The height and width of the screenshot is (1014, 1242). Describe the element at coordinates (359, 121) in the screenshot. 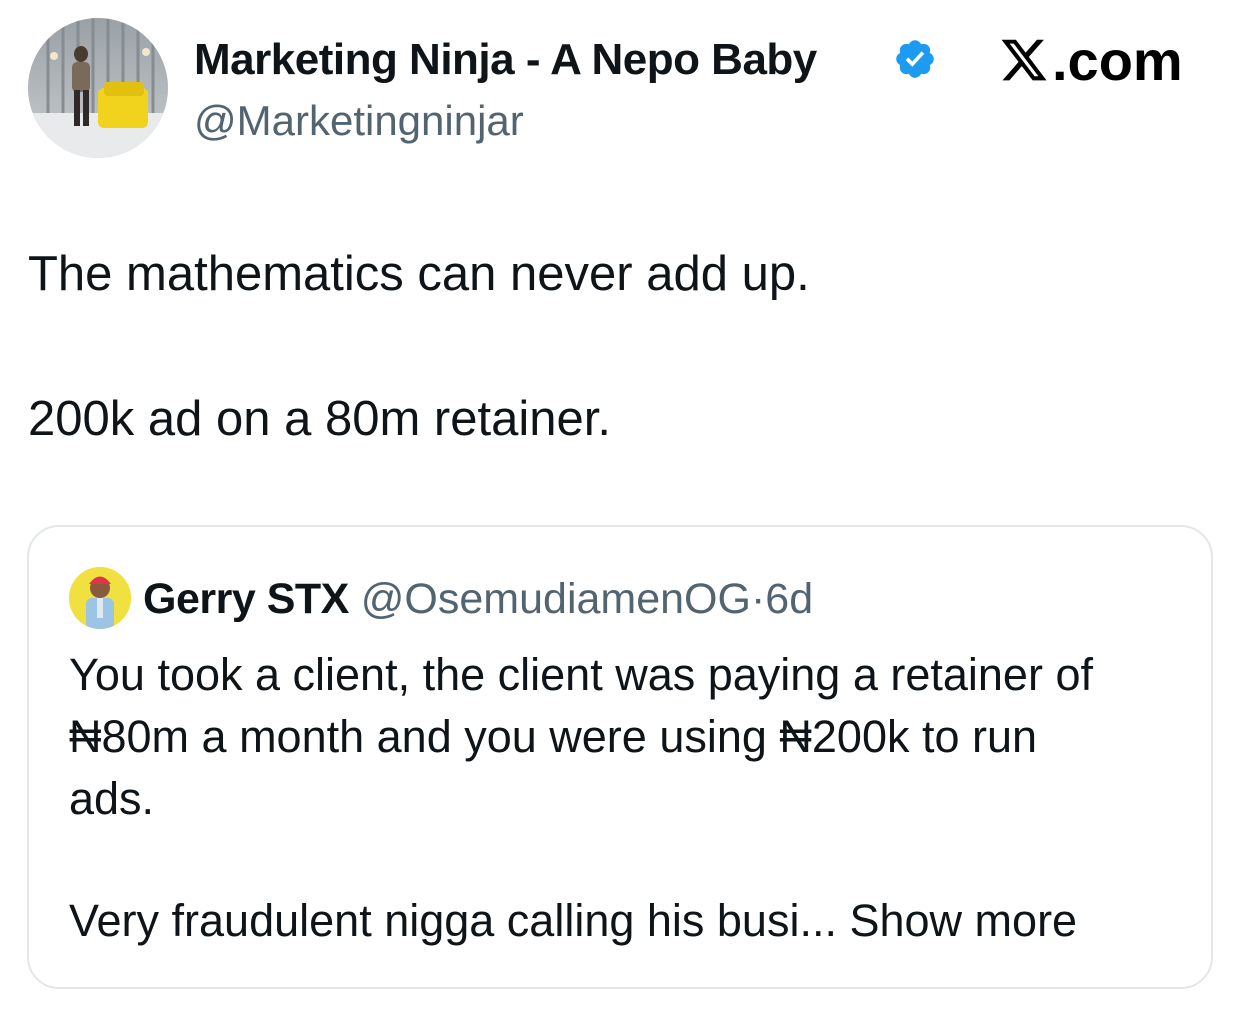

I see `author-handle: @Marketingninjar` at that location.